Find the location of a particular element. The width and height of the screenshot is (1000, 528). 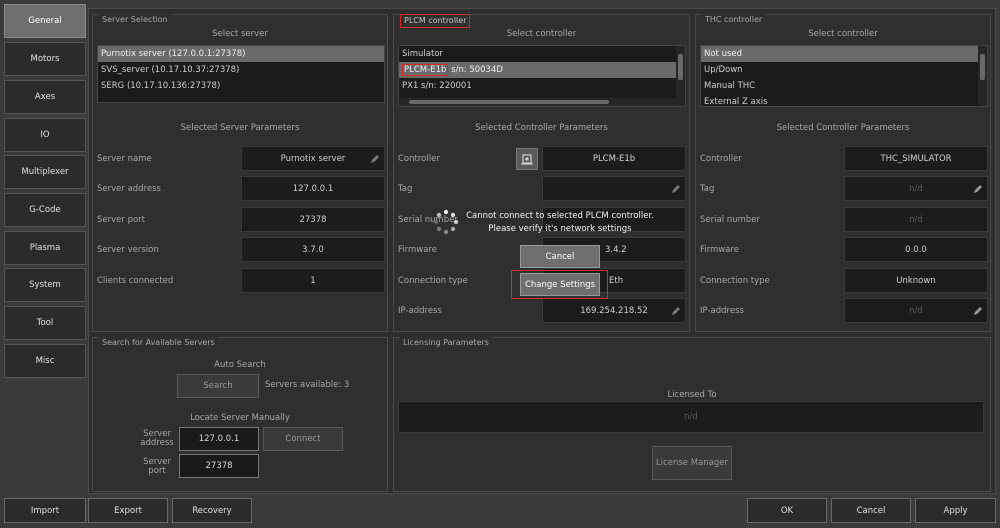

param-label: Server address is located at coordinates (129, 189).